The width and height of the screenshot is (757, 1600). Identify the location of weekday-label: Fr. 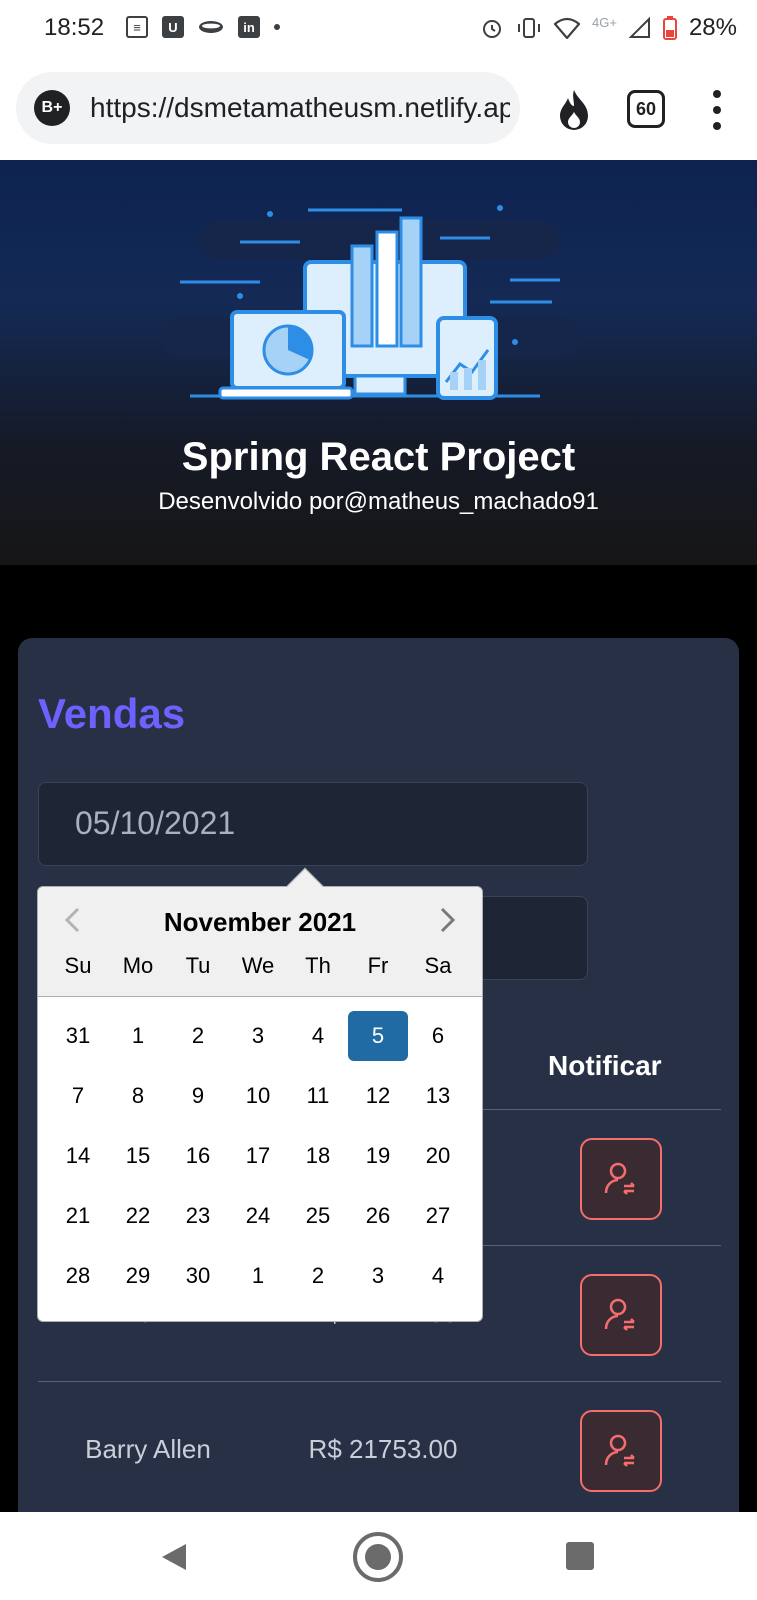
(378, 965).